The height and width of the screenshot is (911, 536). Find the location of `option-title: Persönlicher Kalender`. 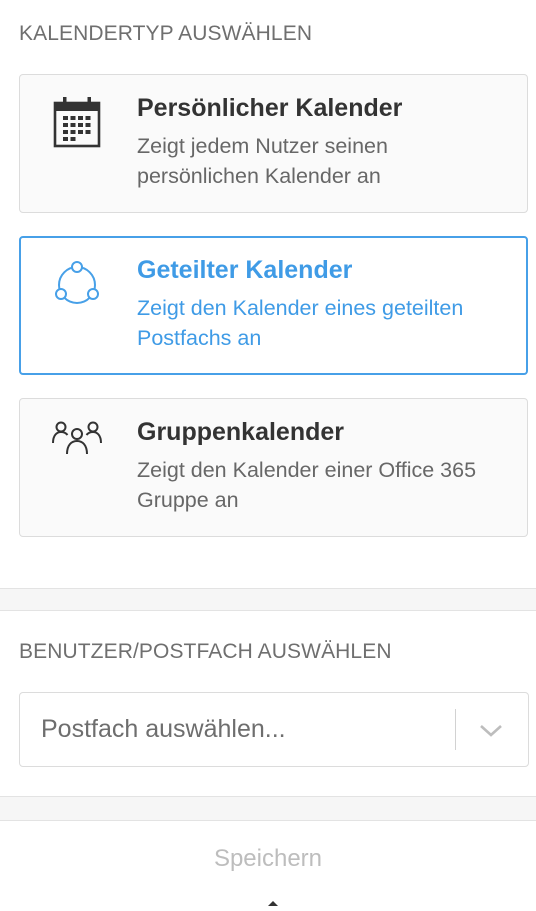

option-title: Persönlicher Kalender is located at coordinates (270, 108).